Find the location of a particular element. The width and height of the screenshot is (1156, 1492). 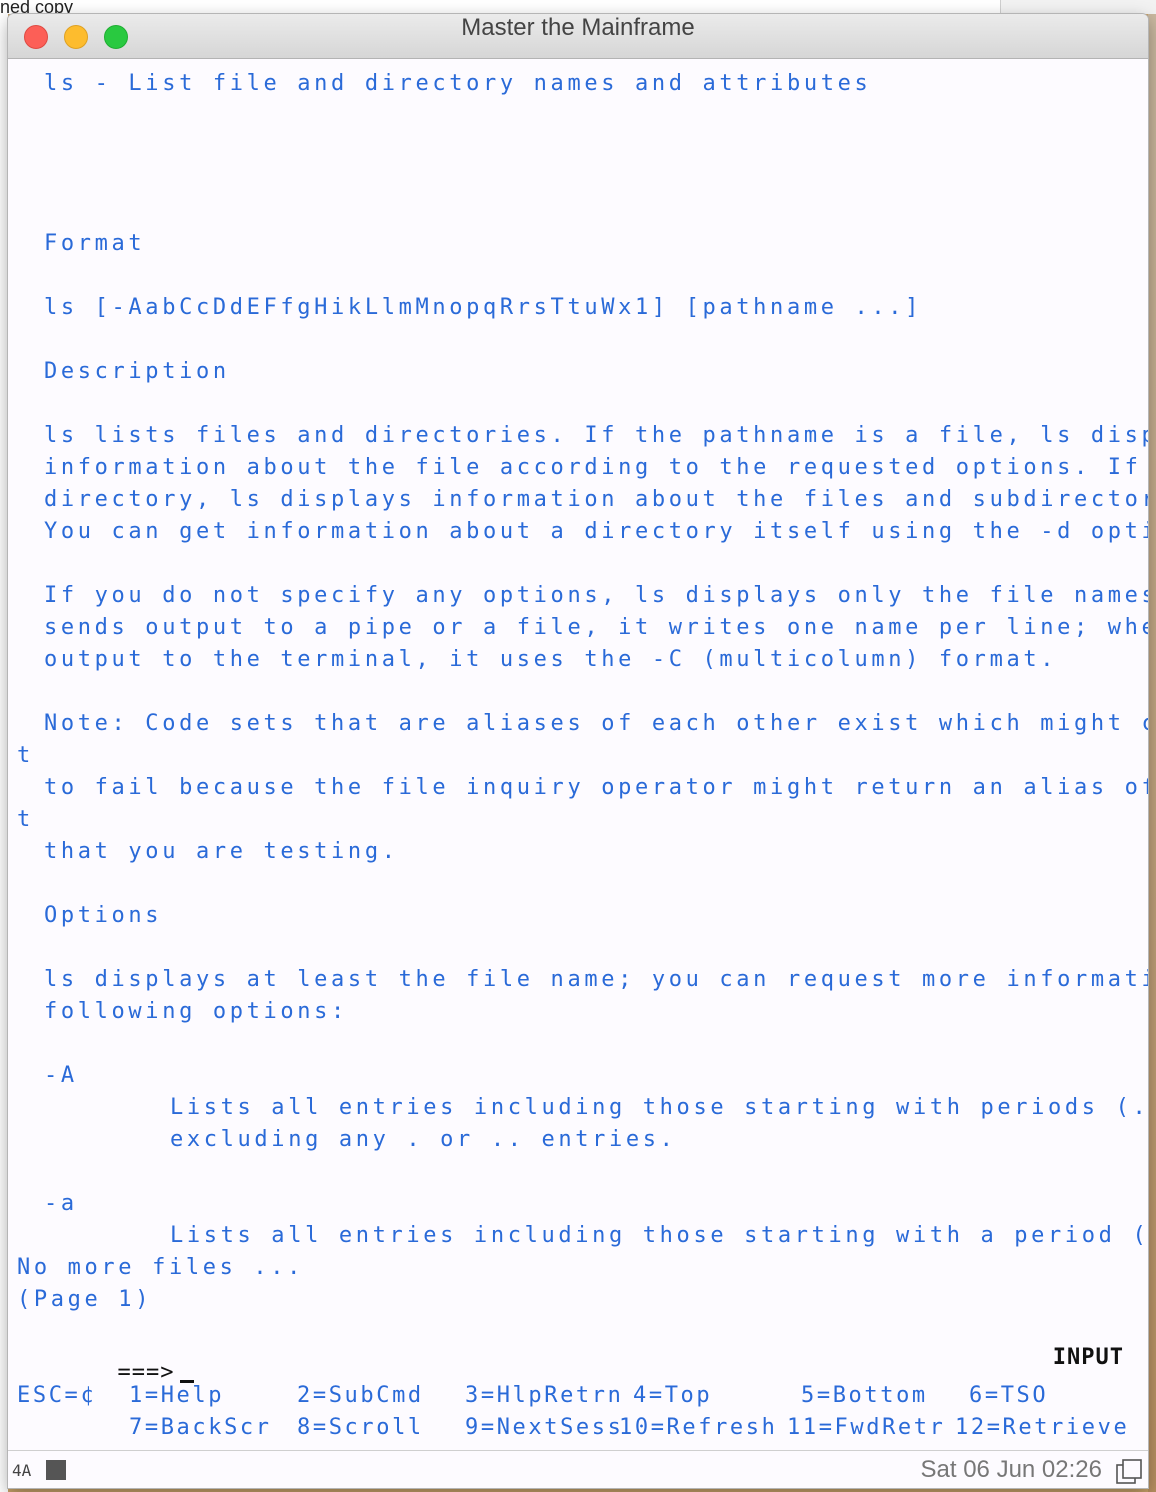

pf-key: 10=Refresh is located at coordinates (698, 1428).